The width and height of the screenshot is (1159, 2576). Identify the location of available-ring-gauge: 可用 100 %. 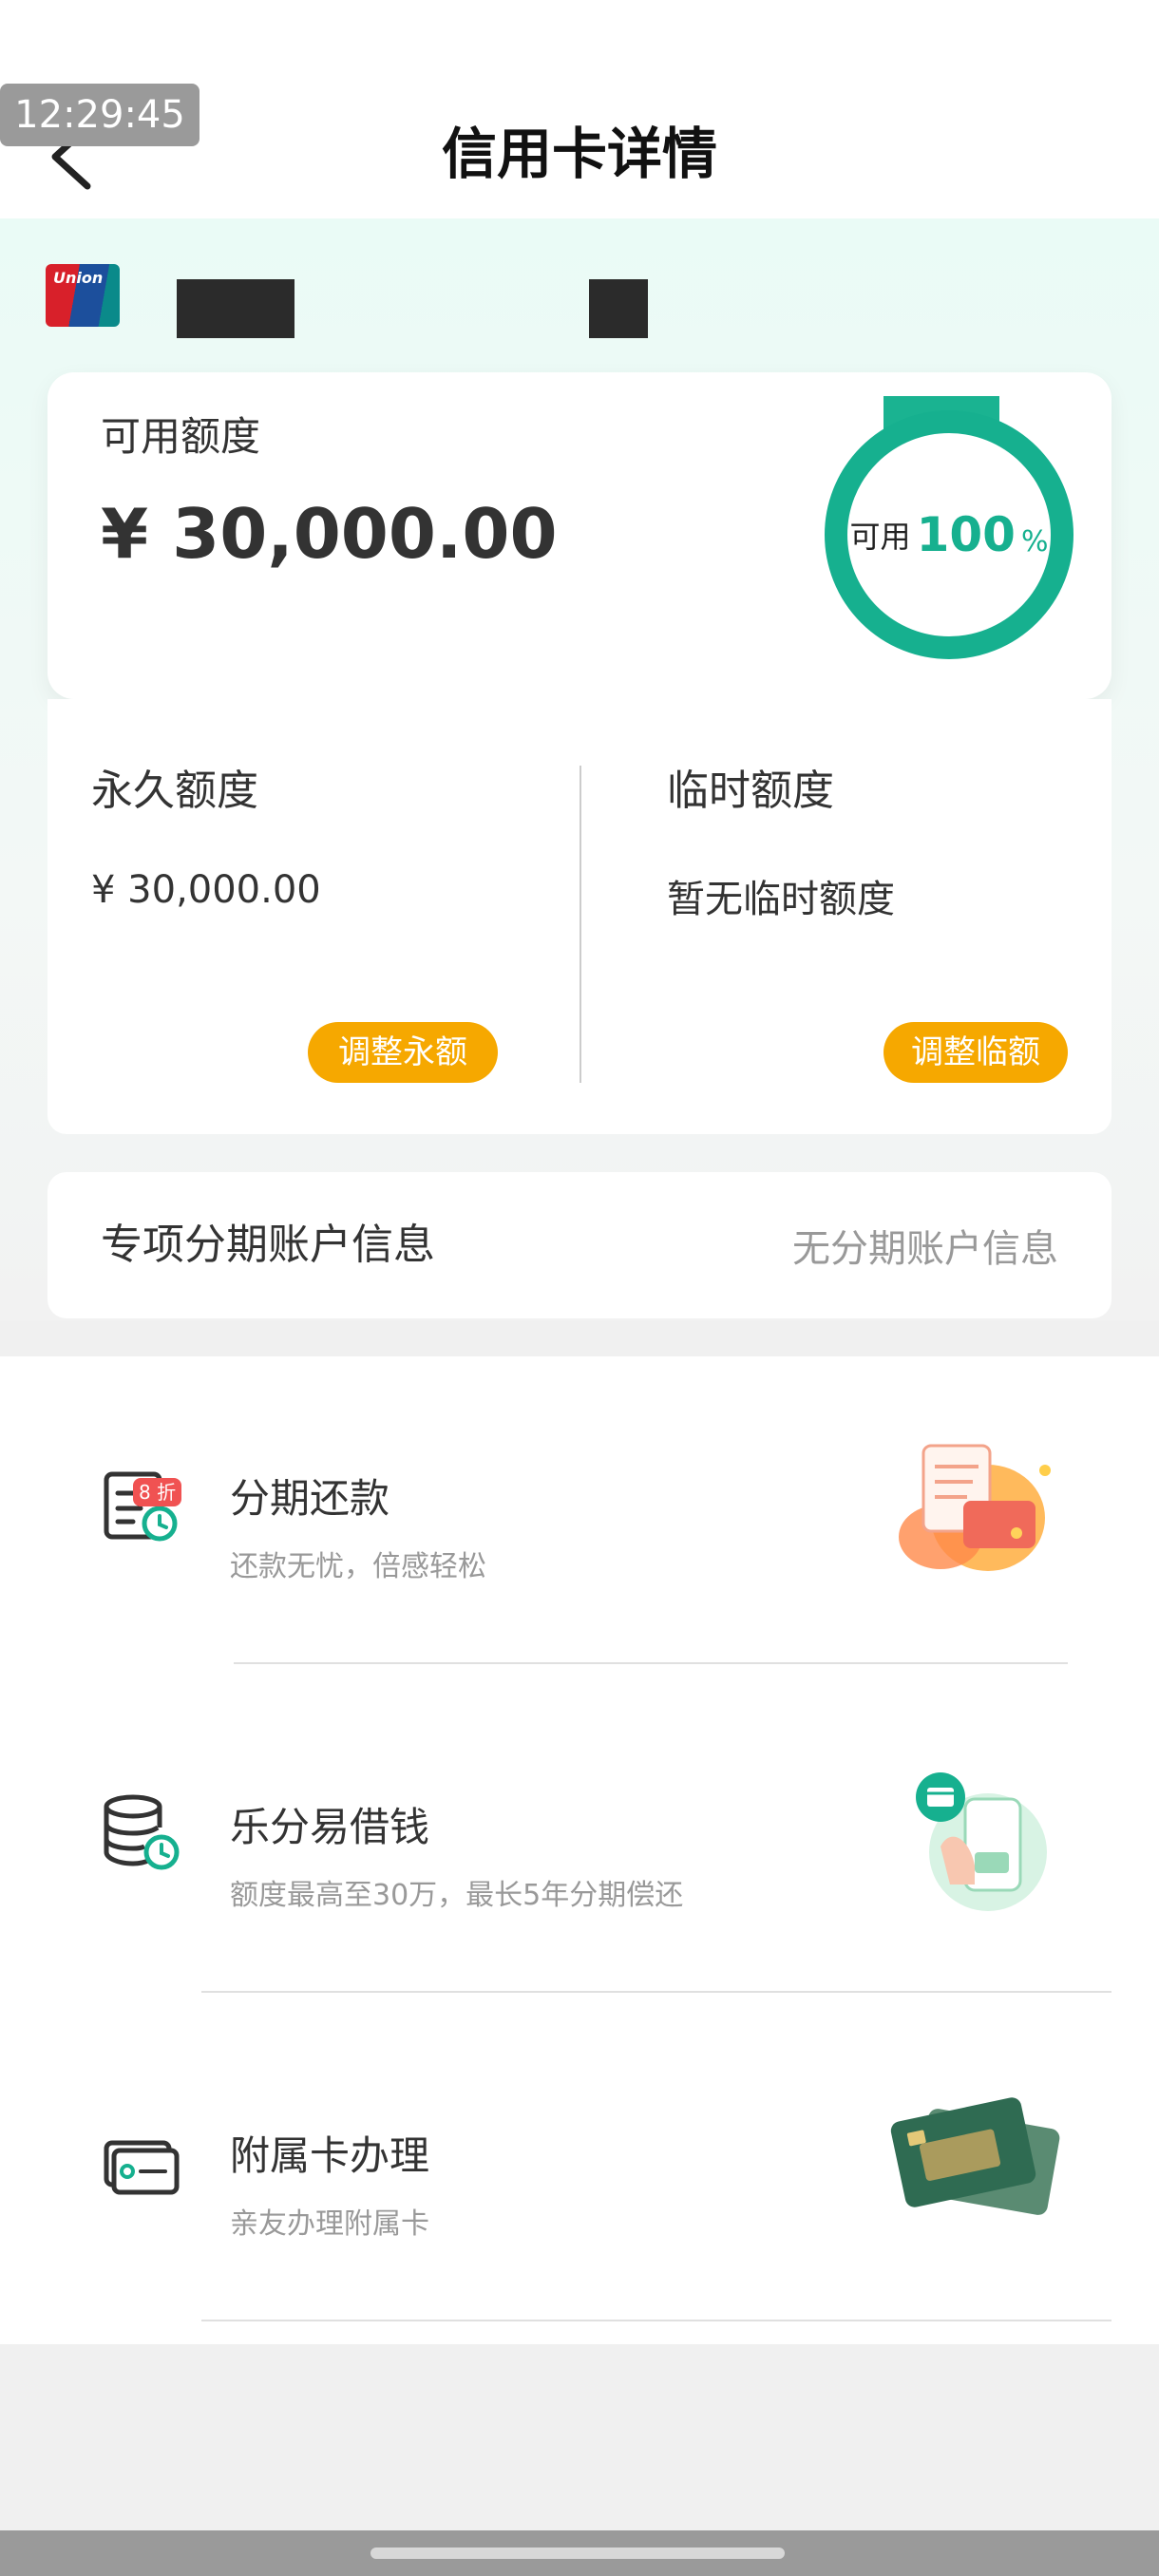
(949, 534).